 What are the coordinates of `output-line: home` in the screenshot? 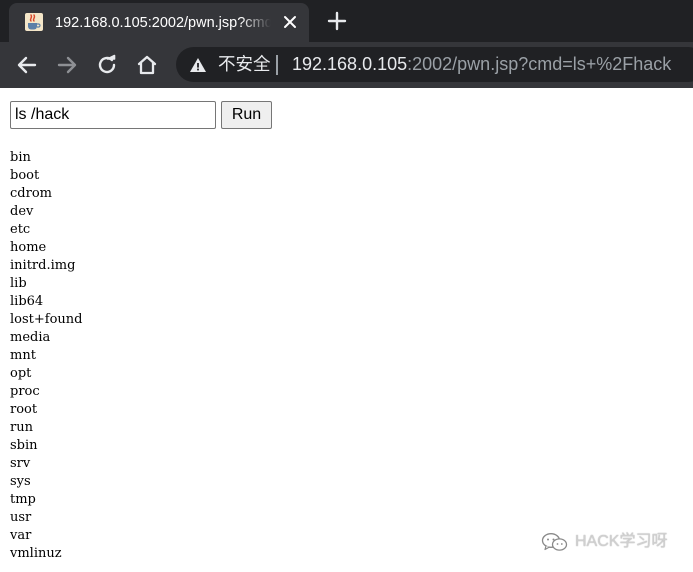 It's located at (28, 247).